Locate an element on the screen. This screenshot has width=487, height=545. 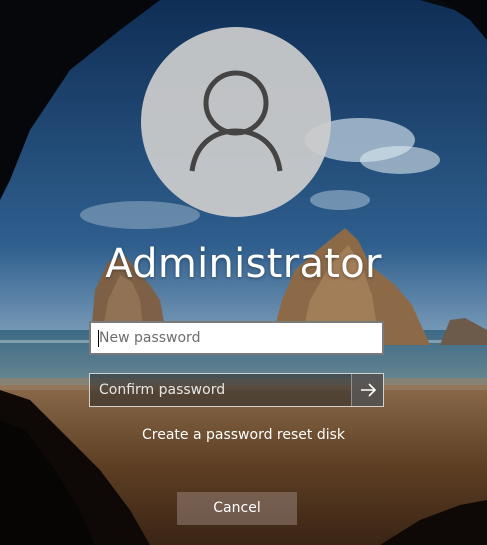
submit-button is located at coordinates (367, 390).